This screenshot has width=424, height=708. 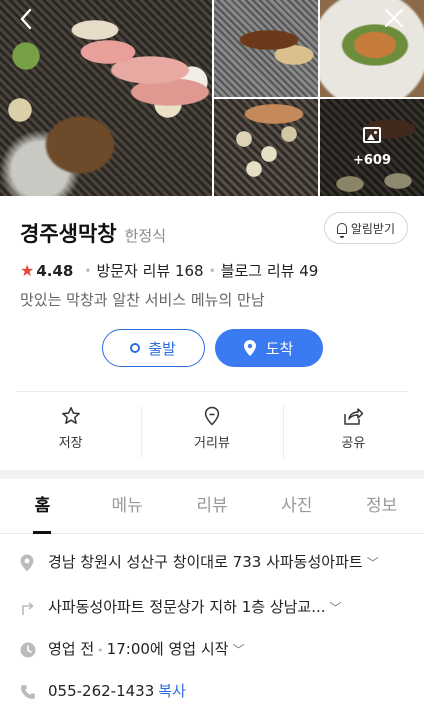 I want to click on back-button, so click(x=26, y=22).